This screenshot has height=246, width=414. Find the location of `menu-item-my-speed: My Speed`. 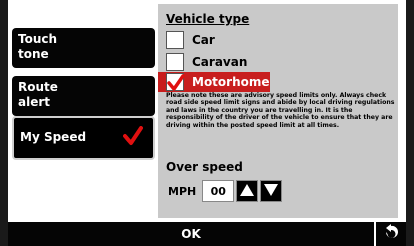

menu-item-my-speed: My Speed is located at coordinates (83, 138).